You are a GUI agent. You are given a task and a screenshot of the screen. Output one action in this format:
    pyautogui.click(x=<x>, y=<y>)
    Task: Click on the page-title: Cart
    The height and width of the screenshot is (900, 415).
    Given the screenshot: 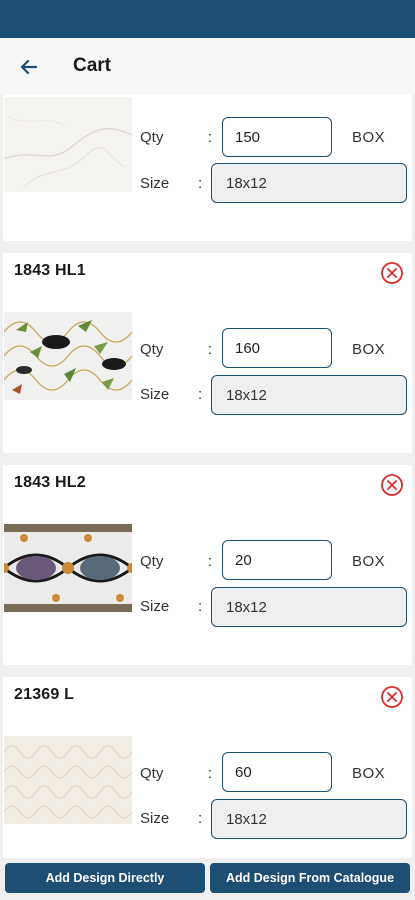 What is the action you would take?
    pyautogui.click(x=92, y=65)
    